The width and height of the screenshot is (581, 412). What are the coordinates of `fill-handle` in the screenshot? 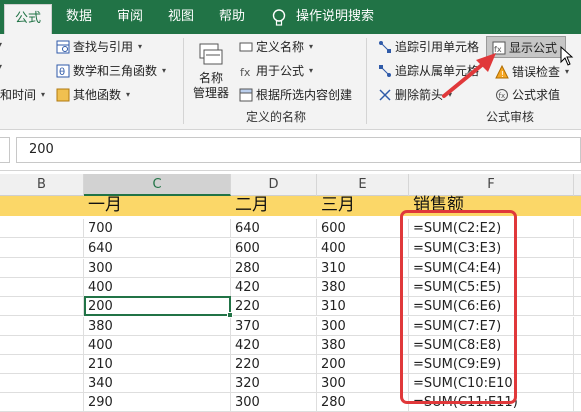 It's located at (230, 315).